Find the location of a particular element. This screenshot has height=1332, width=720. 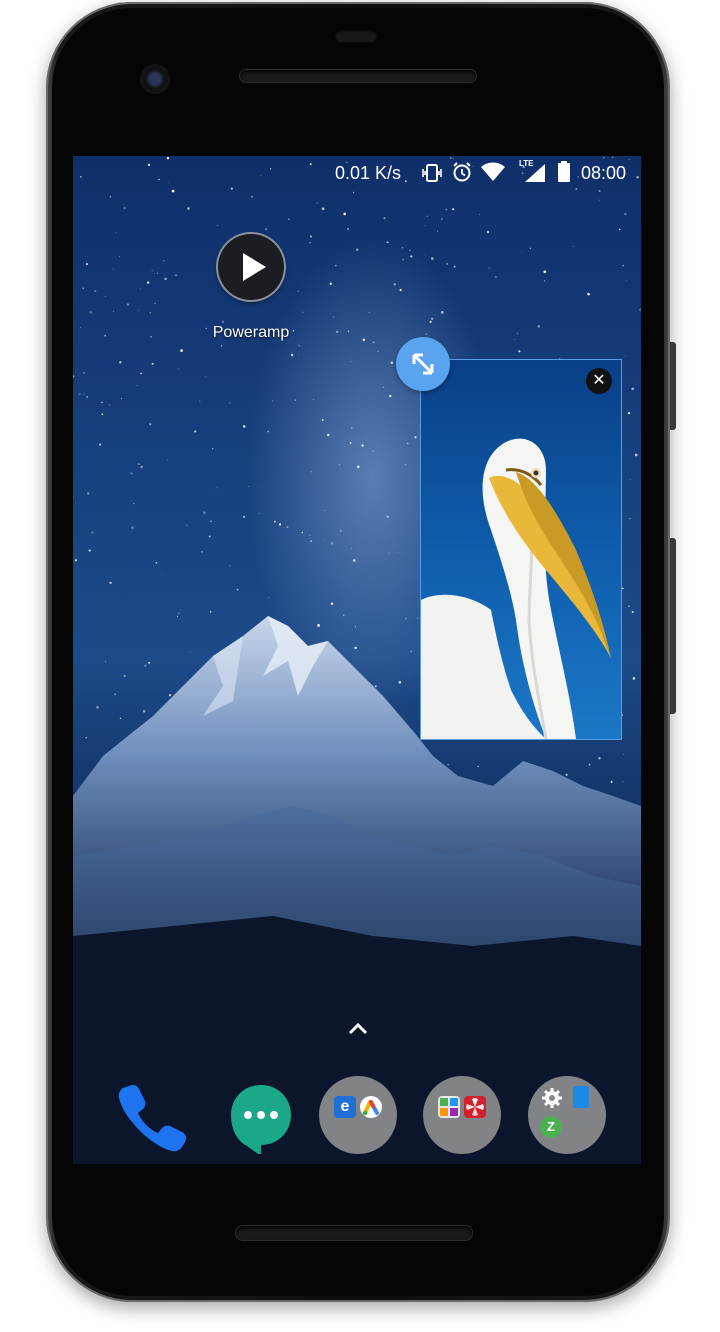

status-bar: 0.01 K/s LTE 08:00 is located at coordinates (357, 173).